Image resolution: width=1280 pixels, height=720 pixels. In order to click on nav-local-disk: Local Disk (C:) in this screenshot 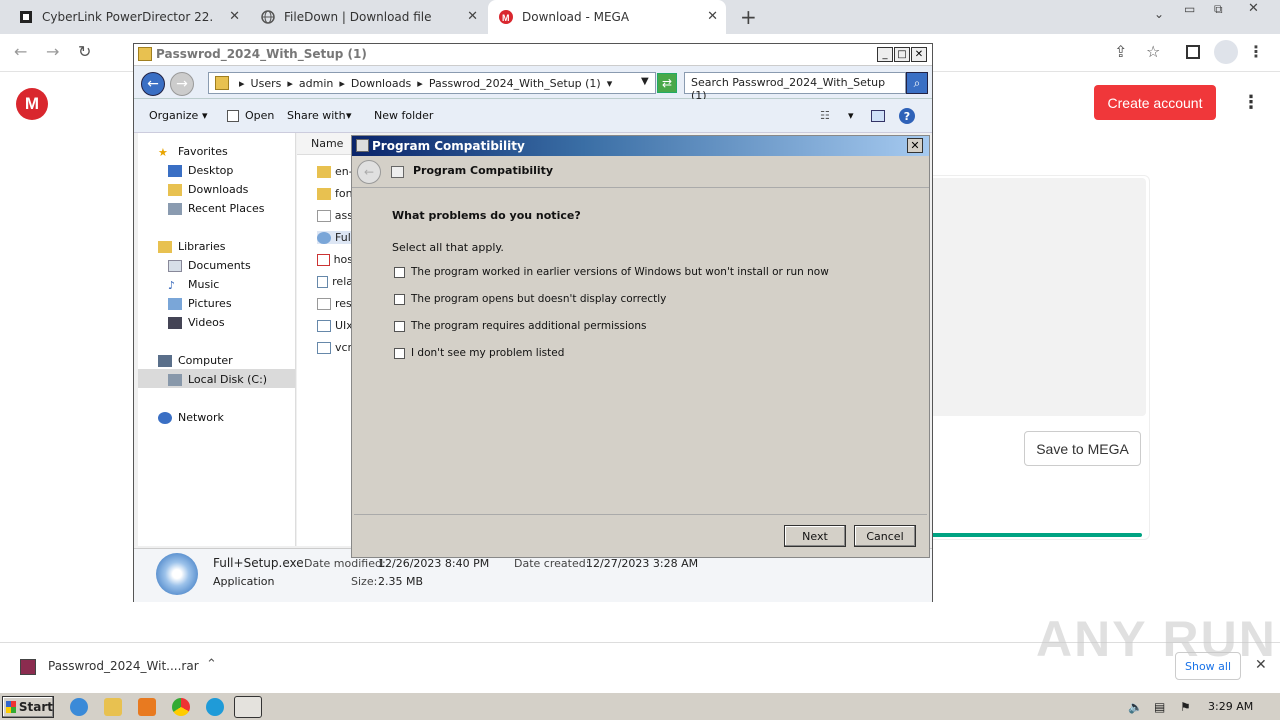, I will do `click(217, 379)`.